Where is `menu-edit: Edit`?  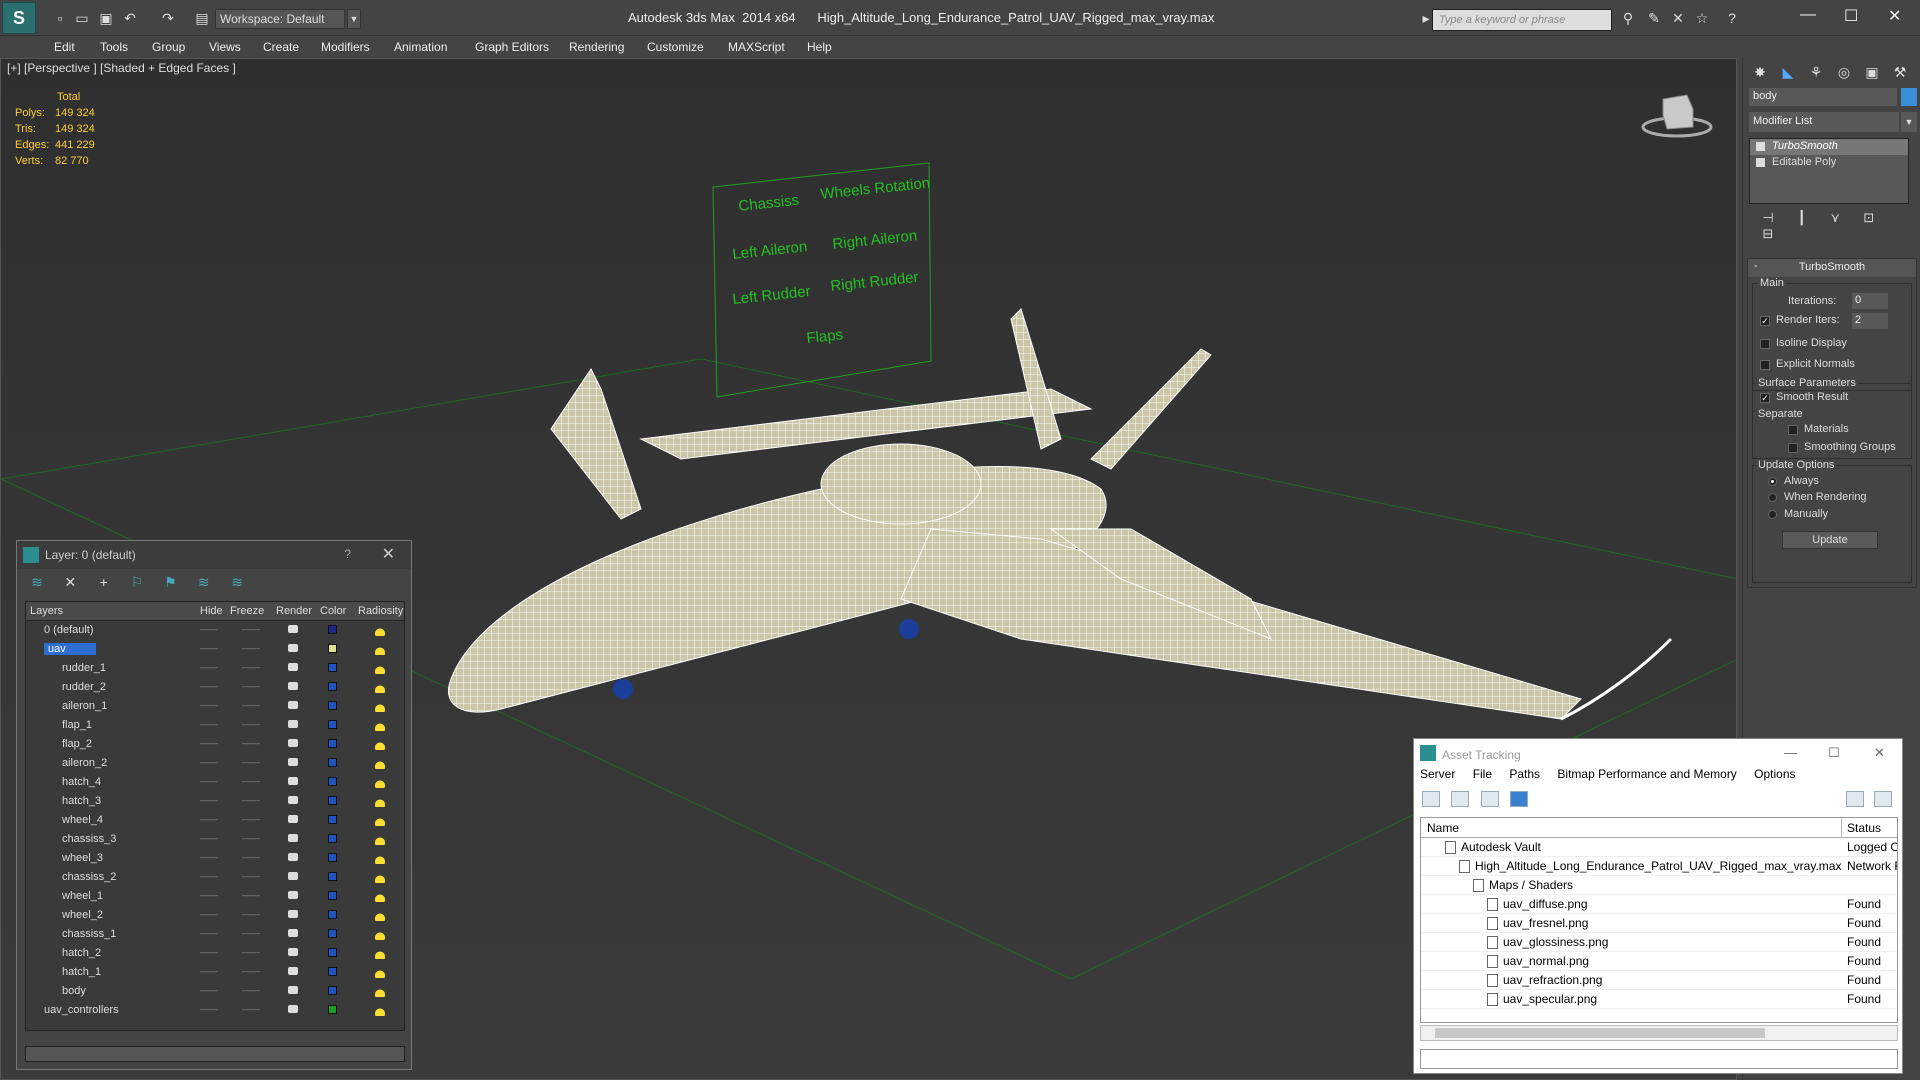 menu-edit: Edit is located at coordinates (64, 47).